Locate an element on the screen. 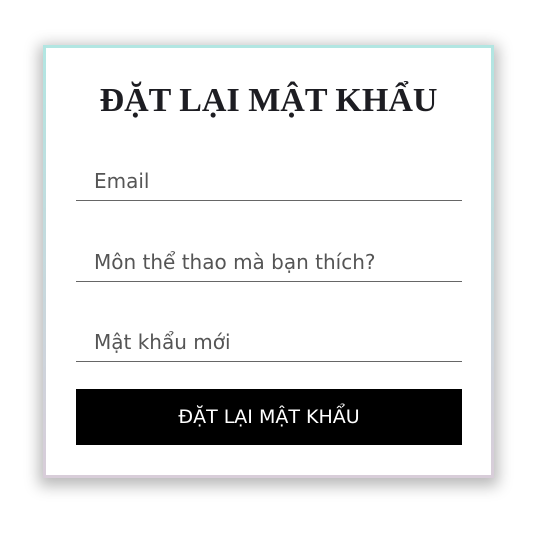 This screenshot has width=547, height=539. page-title: ĐẶT LẠI MẬT KHẨU is located at coordinates (268, 100).